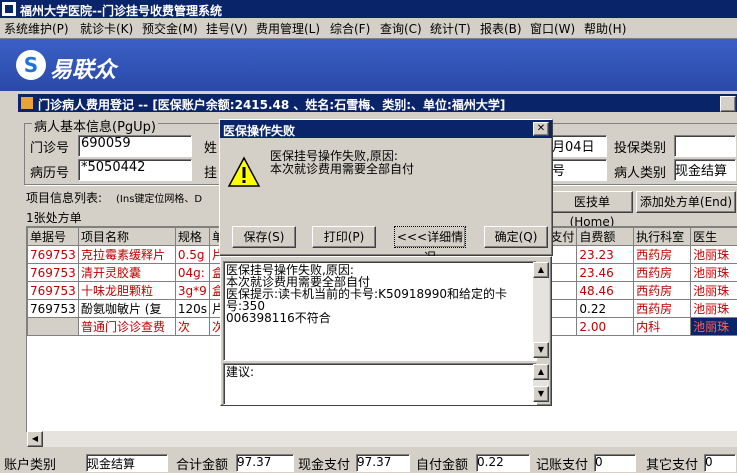  I want to click on menu-register: 挂号(V), so click(227, 28).